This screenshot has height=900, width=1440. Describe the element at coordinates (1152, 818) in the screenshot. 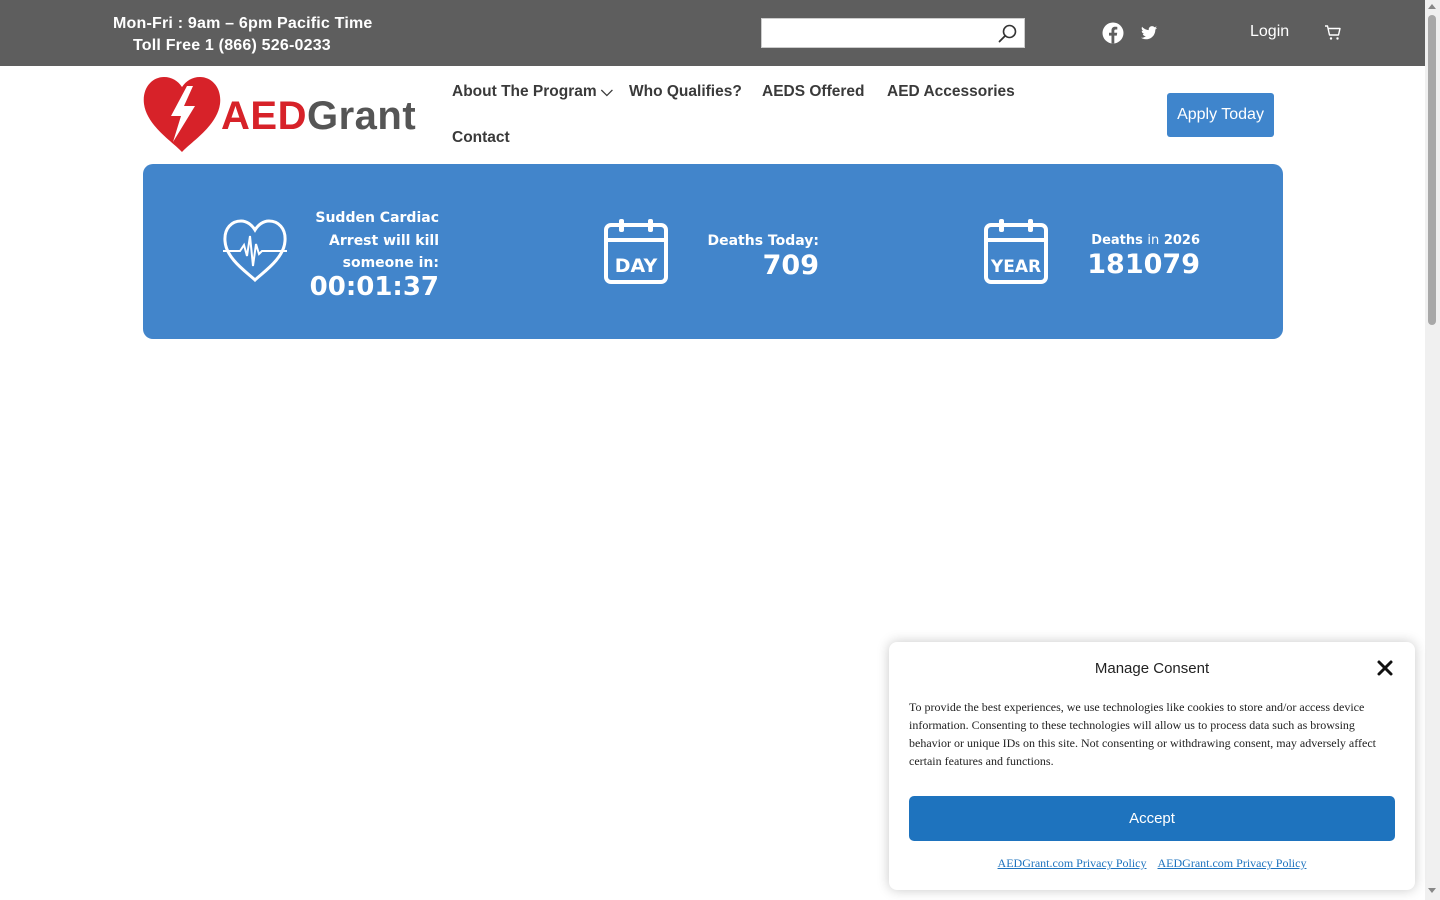

I see `accept-button: Accept` at that location.